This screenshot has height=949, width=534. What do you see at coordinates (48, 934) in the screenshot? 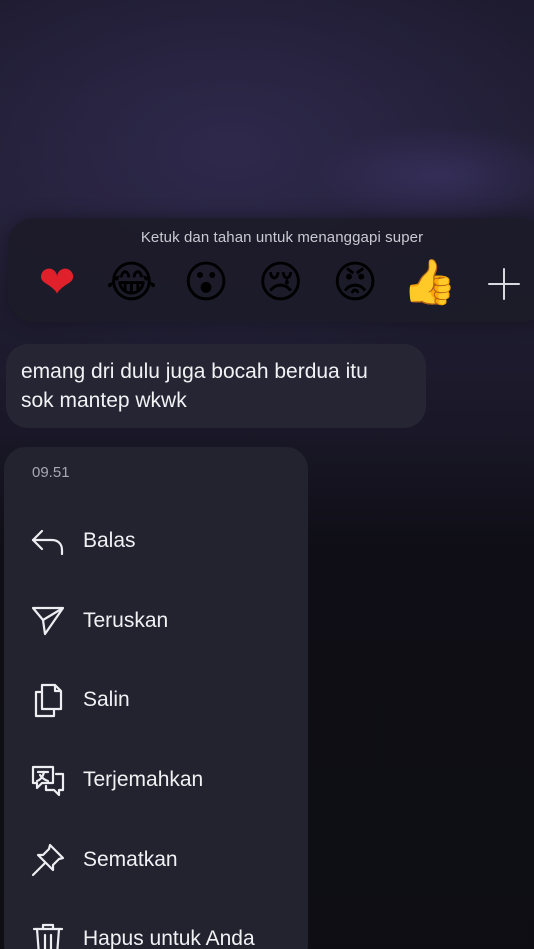
I see `trash-icon` at bounding box center [48, 934].